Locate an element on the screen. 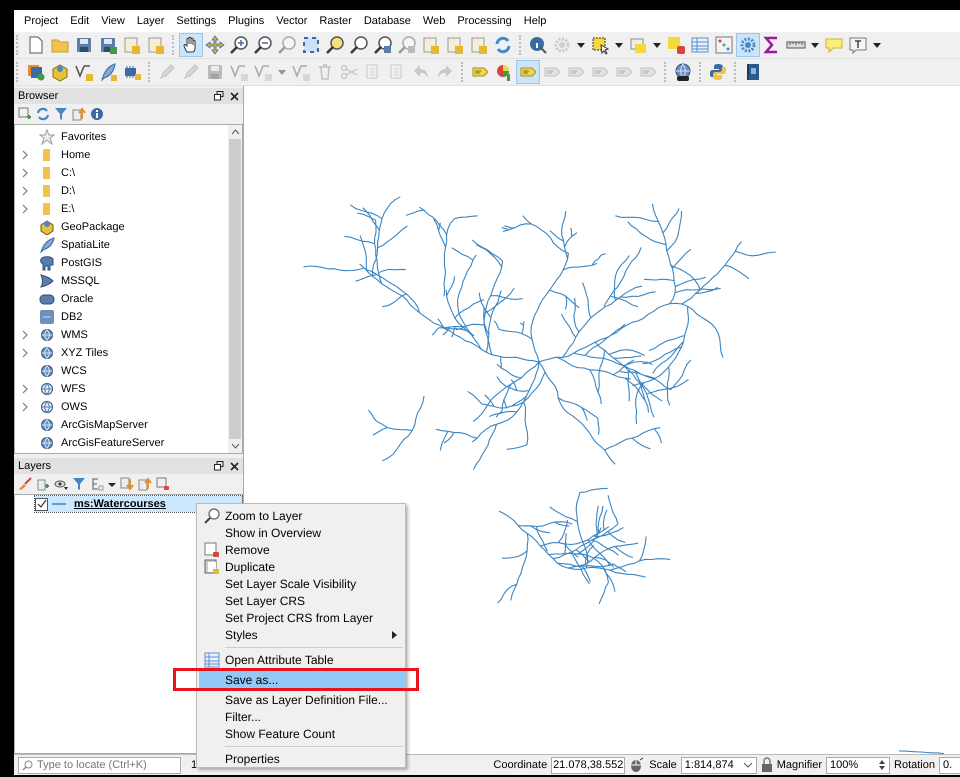  menu-item: Show Feature Count is located at coordinates (302, 733).